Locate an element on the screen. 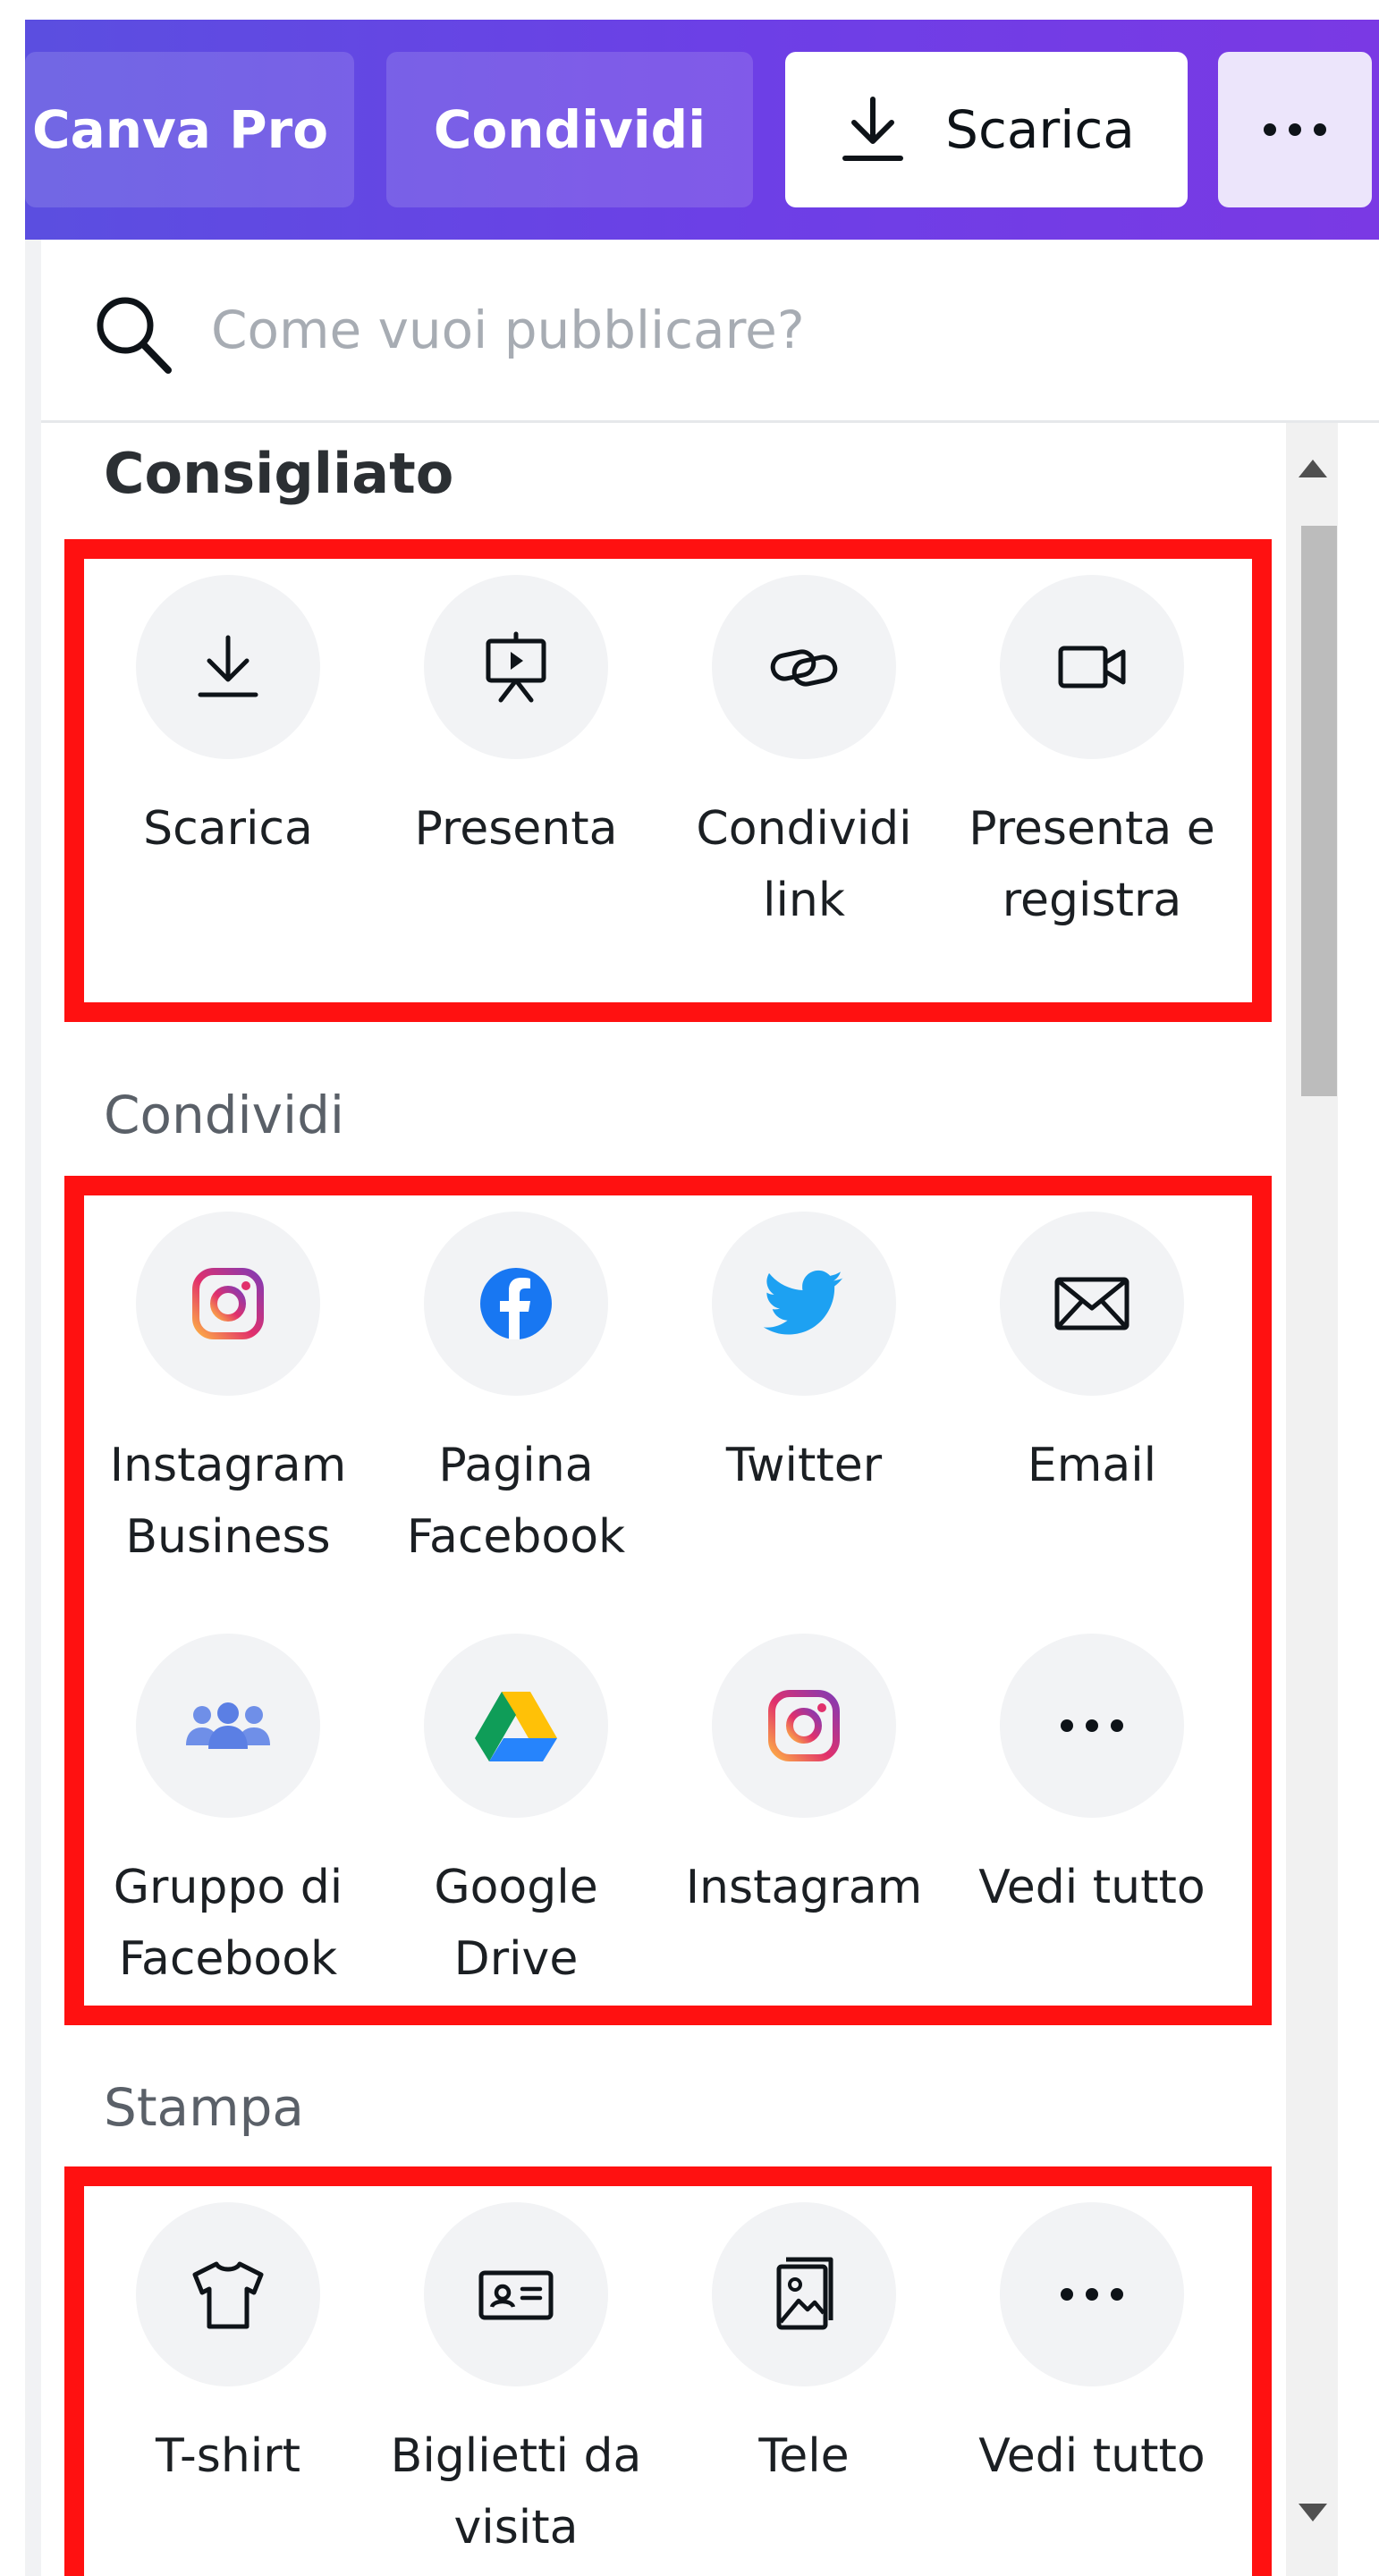 The height and width of the screenshot is (2576, 1379). option-label: Scarica is located at coordinates (228, 829).